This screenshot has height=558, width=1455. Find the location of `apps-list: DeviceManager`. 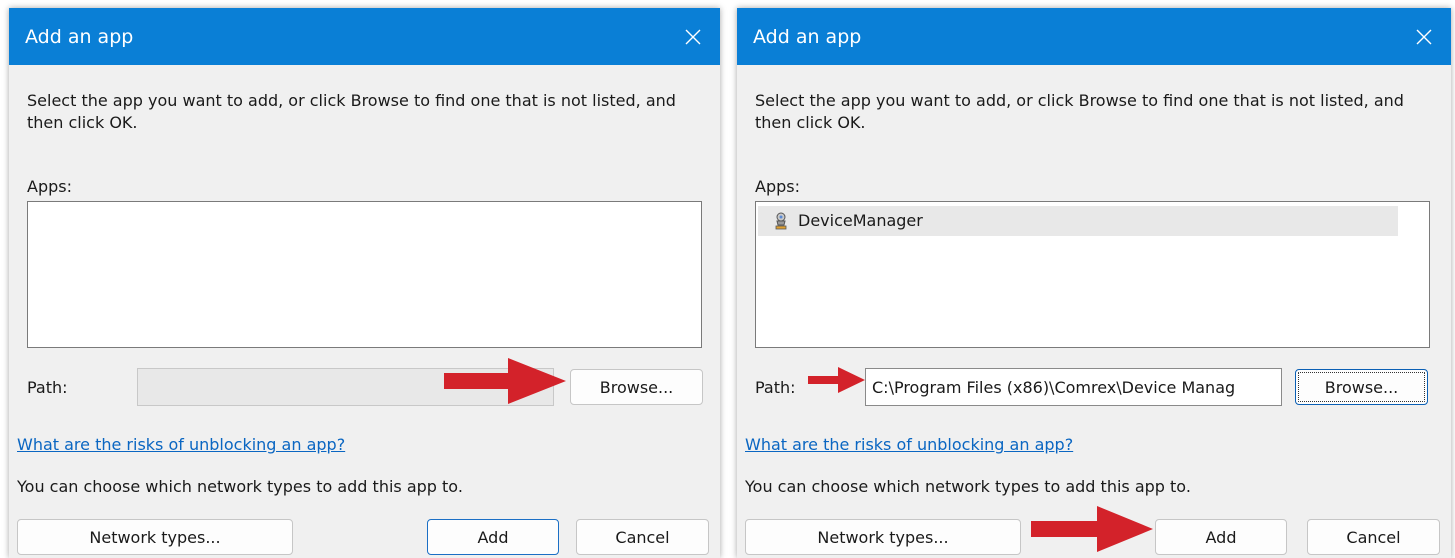

apps-list: DeviceManager is located at coordinates (1092, 274).